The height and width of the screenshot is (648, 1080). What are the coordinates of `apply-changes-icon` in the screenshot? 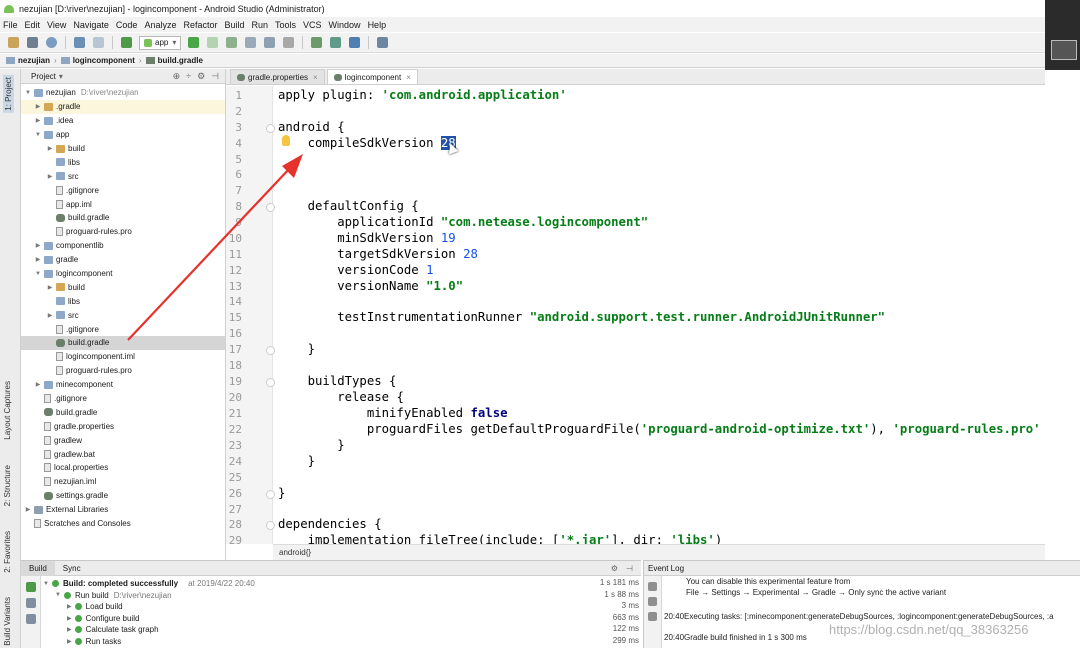 It's located at (213, 42).